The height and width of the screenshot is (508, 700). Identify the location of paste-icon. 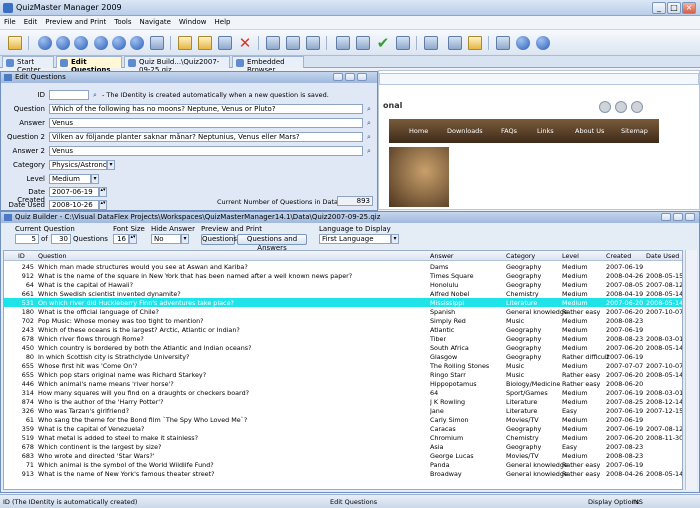
(313, 43).